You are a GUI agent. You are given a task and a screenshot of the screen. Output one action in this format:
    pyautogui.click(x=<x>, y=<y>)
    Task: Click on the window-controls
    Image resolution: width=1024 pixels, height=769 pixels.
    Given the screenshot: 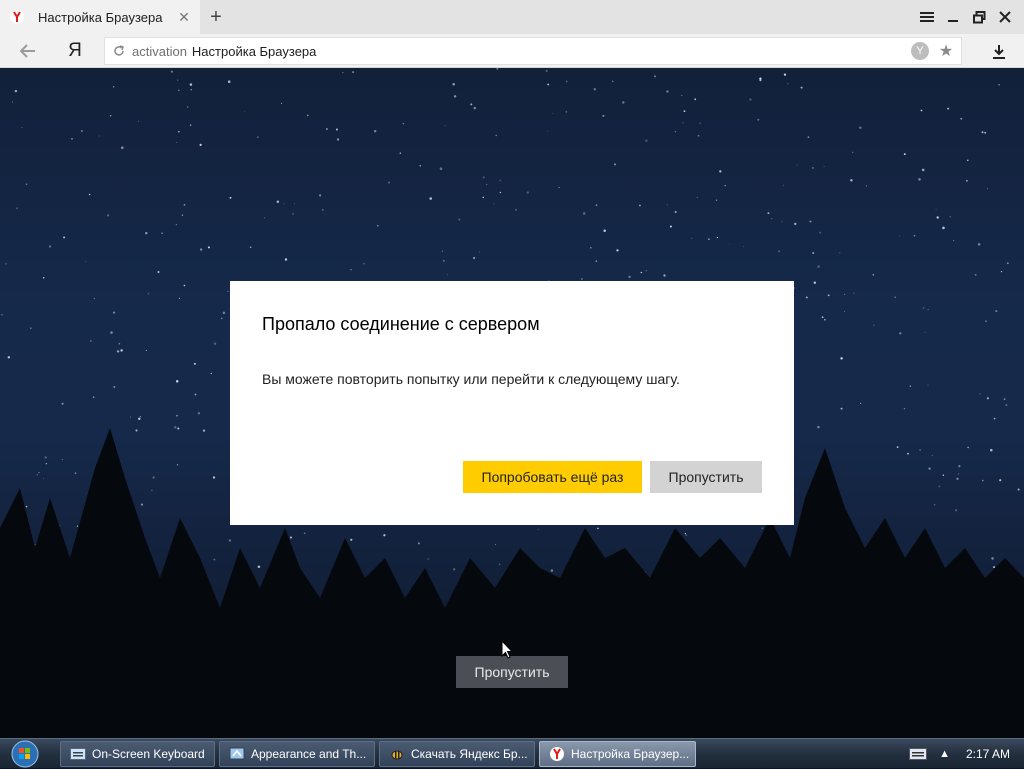 What is the action you would take?
    pyautogui.click(x=969, y=17)
    